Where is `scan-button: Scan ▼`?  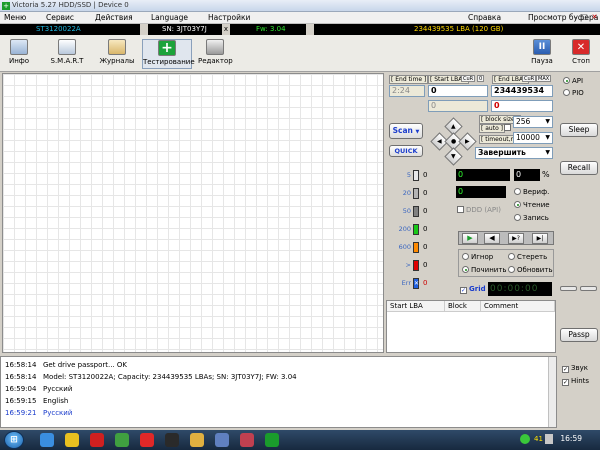
scan-button: Scan ▼ is located at coordinates (406, 131).